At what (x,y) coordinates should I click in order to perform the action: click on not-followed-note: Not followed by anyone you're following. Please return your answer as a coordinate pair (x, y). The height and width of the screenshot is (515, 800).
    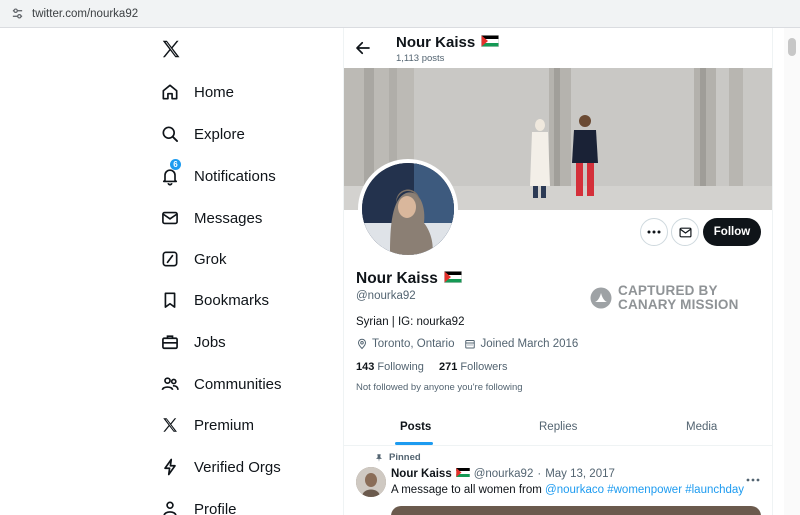
    Looking at the image, I should click on (439, 387).